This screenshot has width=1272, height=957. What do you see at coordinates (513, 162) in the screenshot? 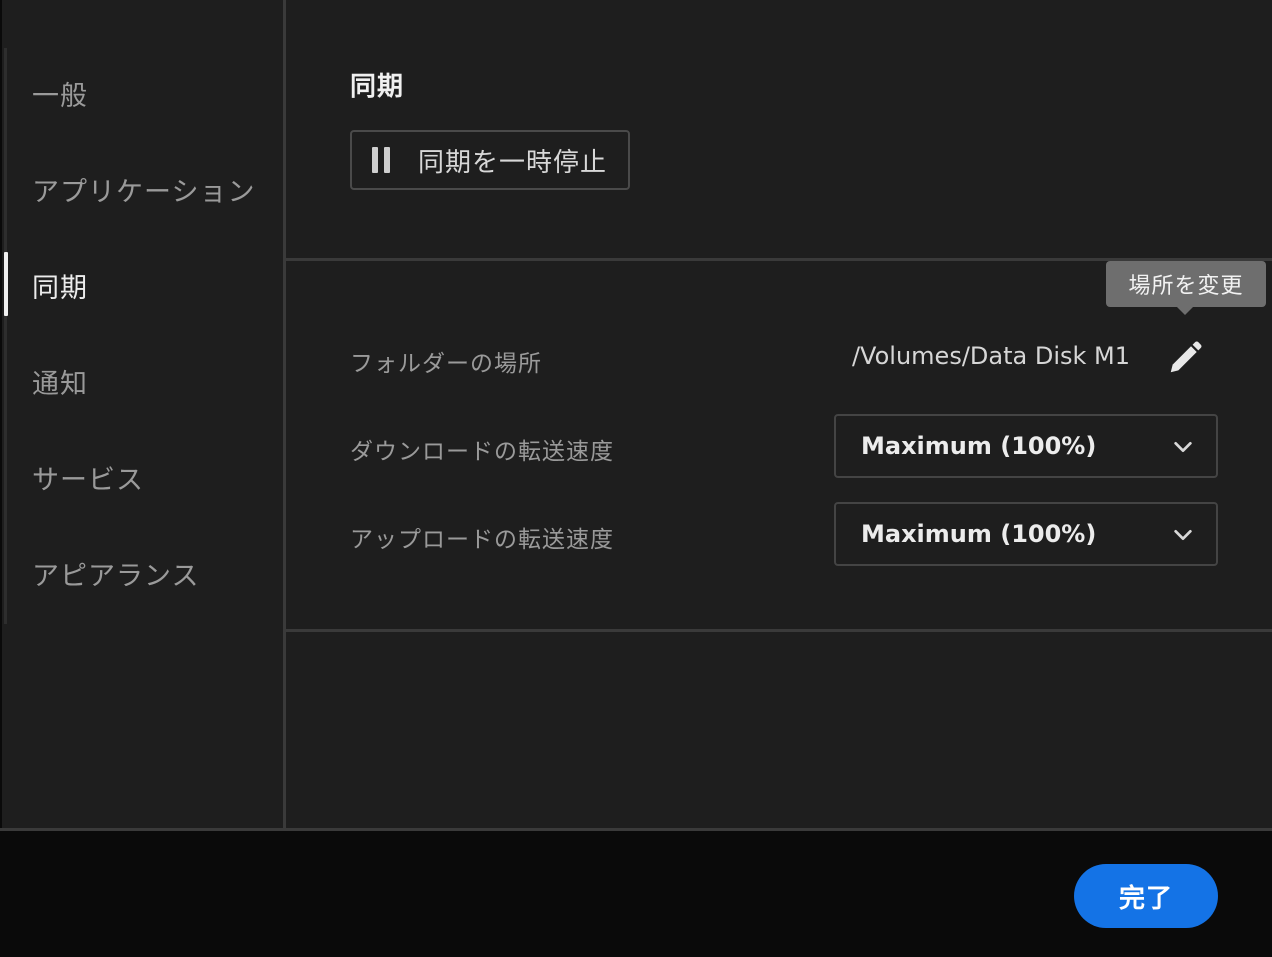
I see `pause-sync-label: 同期を一時停止` at bounding box center [513, 162].